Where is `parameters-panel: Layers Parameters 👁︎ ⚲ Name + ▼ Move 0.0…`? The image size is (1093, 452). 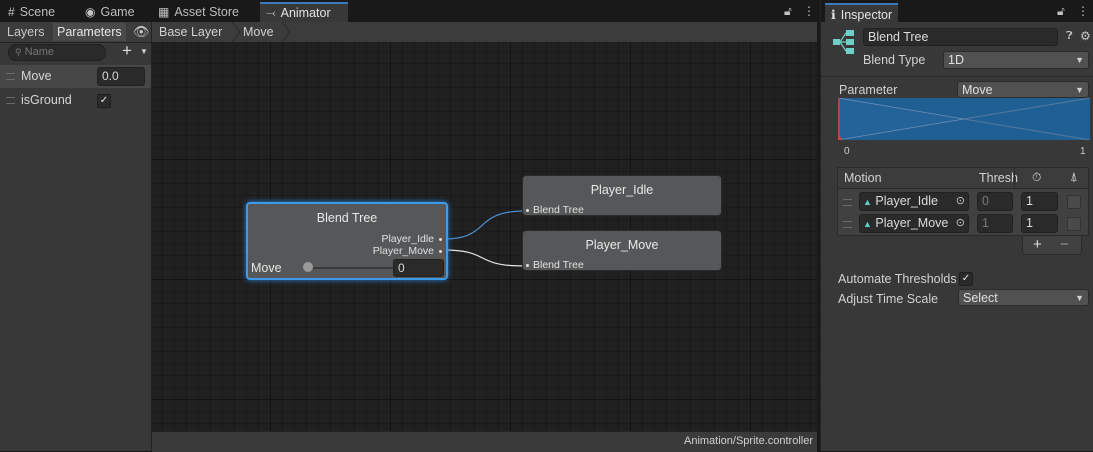
parameters-panel: Layers Parameters 👁︎ ⚲ Name + ▼ Move 0.0… is located at coordinates (76, 236).